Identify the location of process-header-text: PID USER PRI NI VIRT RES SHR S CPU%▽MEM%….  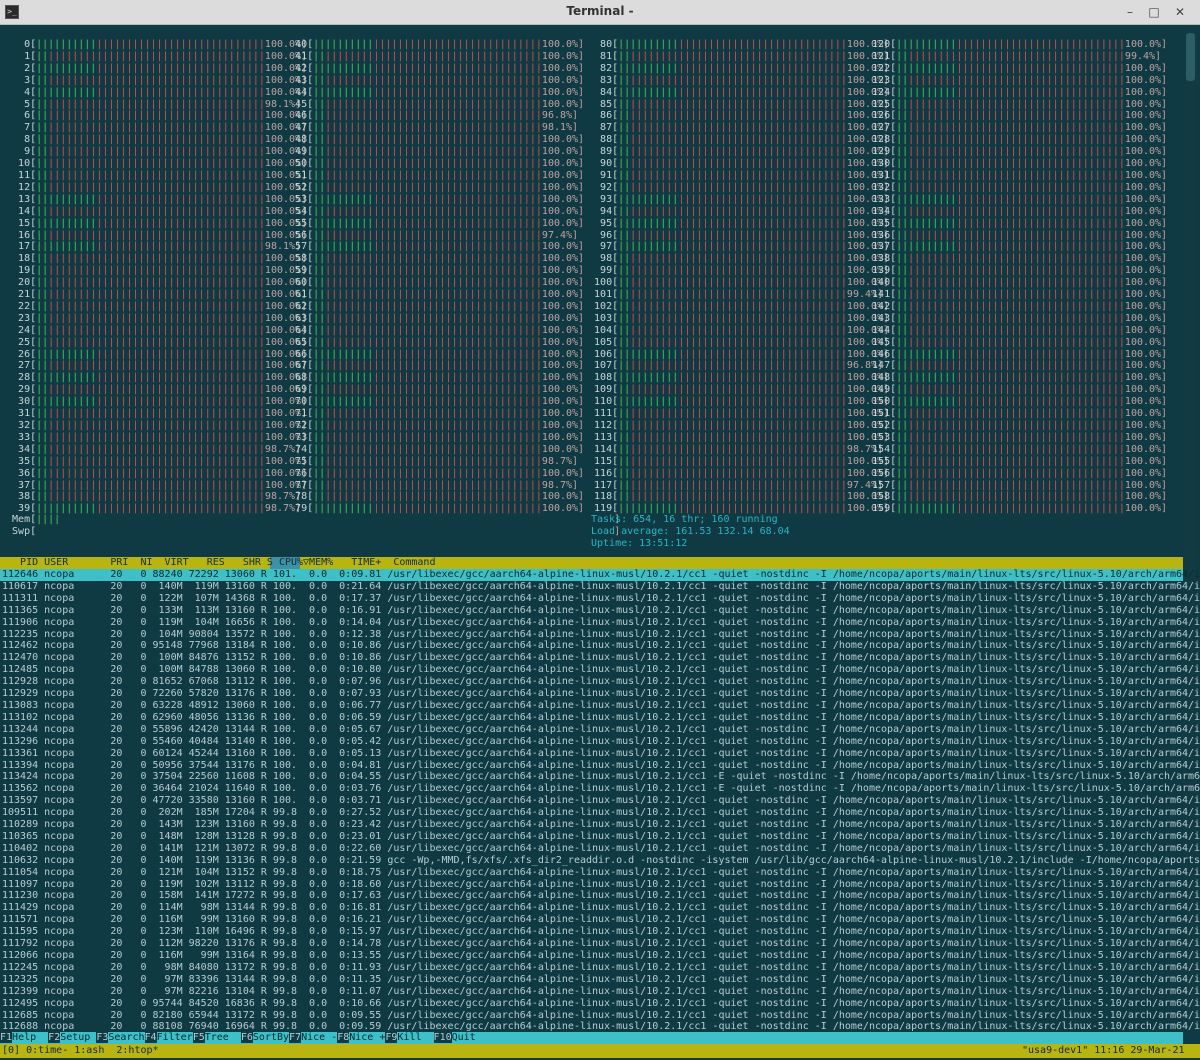
(218, 563).